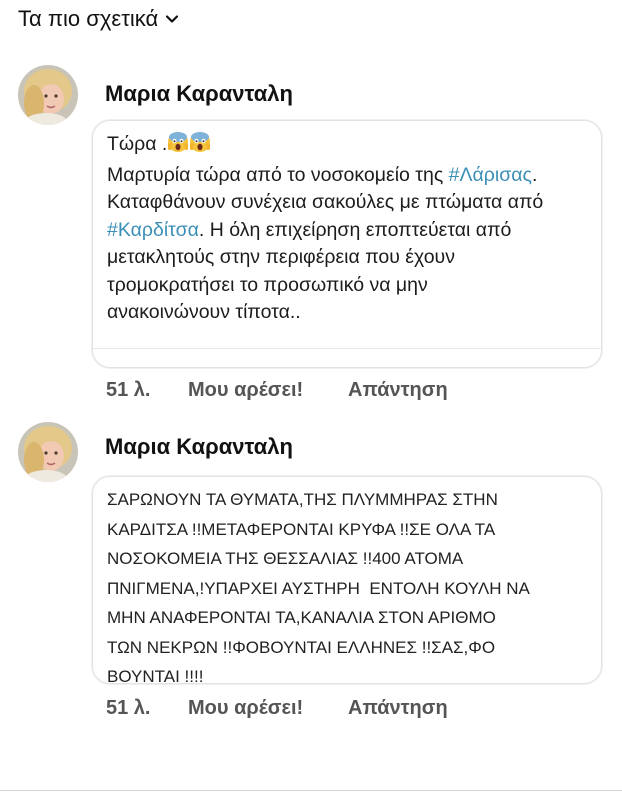  I want to click on hashtag-link: #Λάρισας, so click(490, 175).